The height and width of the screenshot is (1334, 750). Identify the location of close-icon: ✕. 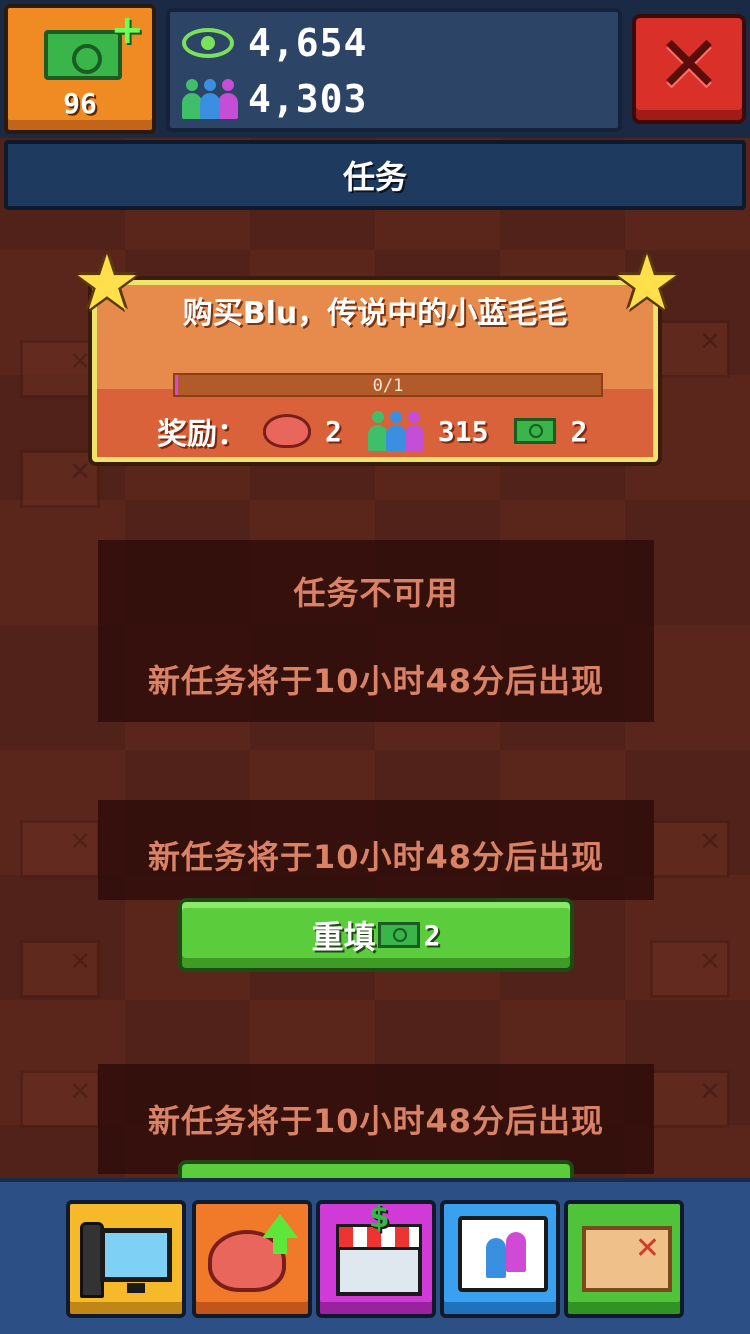
(689, 65).